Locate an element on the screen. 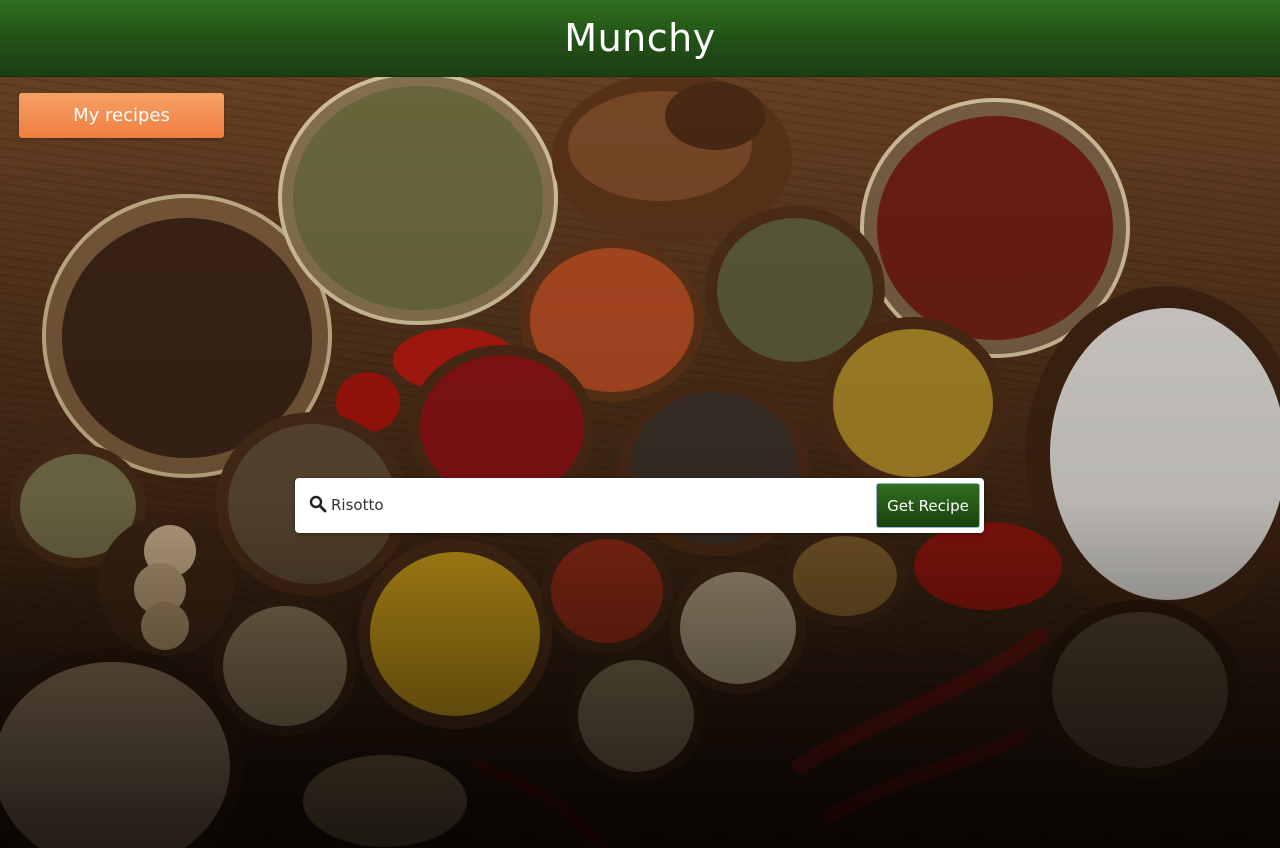 This screenshot has height=848, width=1280. app-title: Munchy is located at coordinates (640, 38).